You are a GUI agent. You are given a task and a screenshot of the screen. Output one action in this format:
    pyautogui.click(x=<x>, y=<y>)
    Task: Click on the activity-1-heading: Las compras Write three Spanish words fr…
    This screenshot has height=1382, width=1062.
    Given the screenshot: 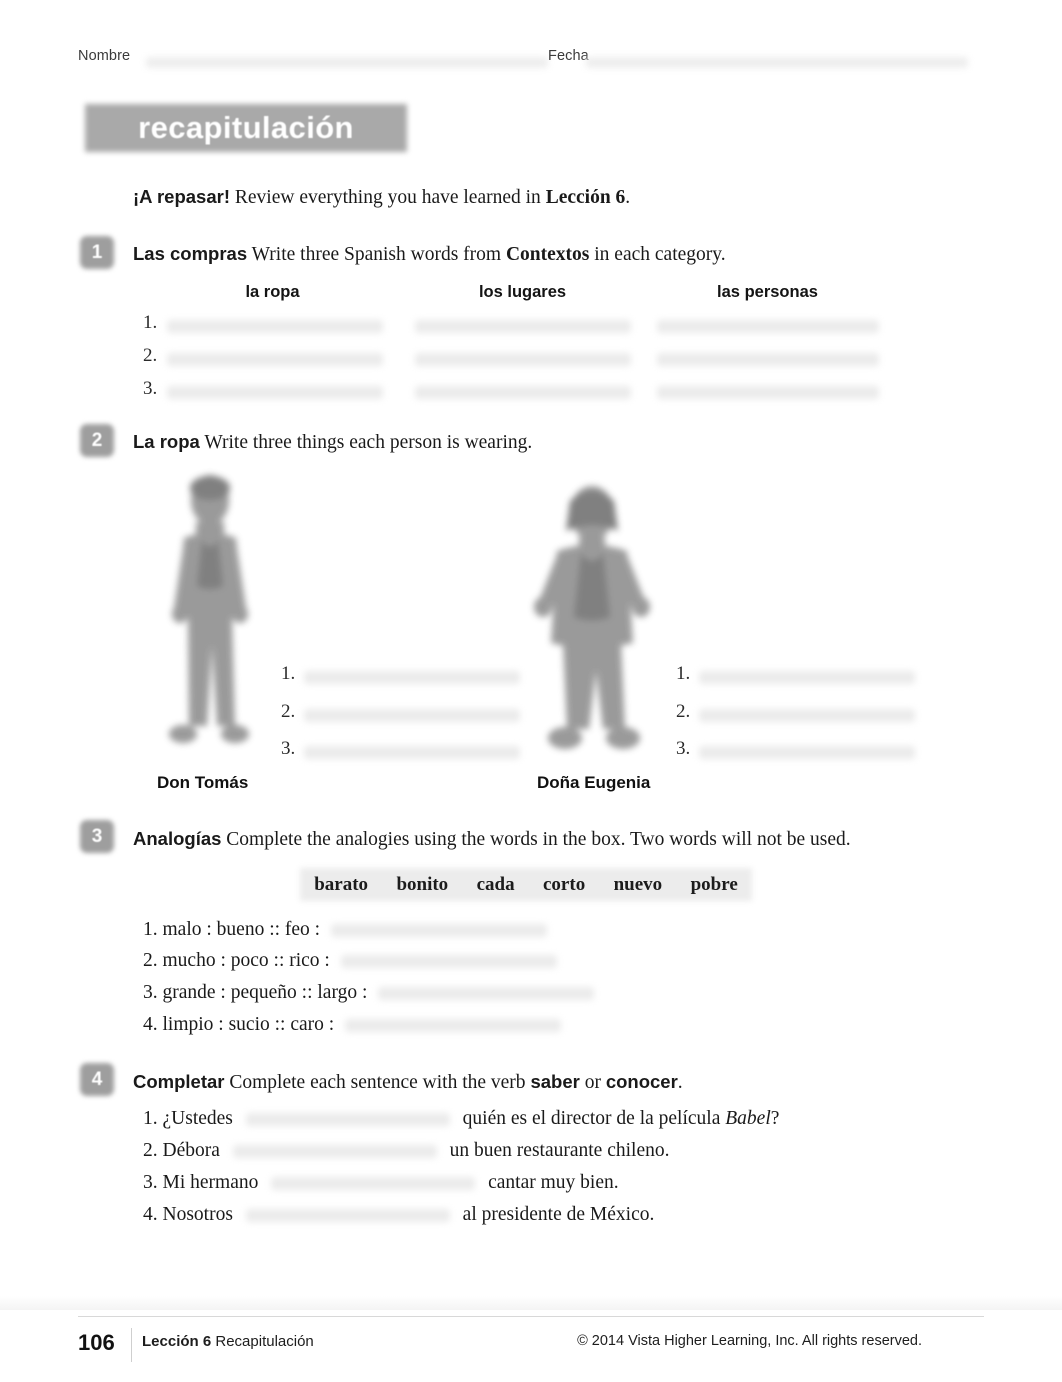 What is the action you would take?
    pyautogui.click(x=429, y=254)
    